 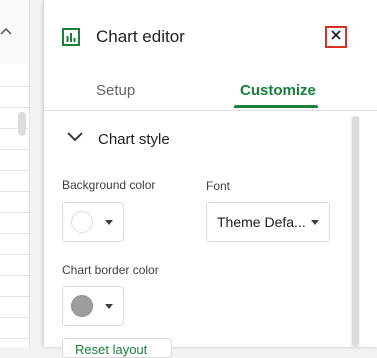 I want to click on spreadsheet-scrollbar, so click(x=22, y=124).